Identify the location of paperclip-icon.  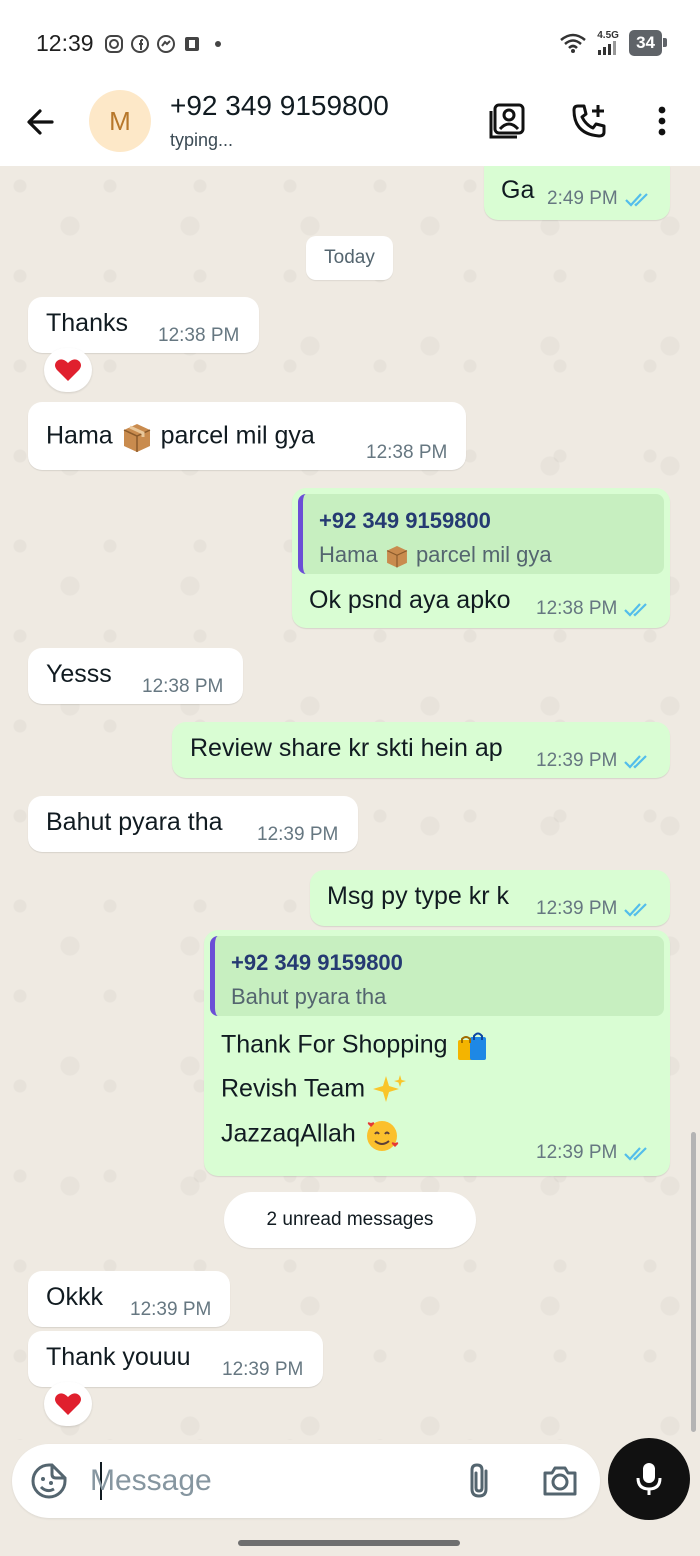
(479, 1480).